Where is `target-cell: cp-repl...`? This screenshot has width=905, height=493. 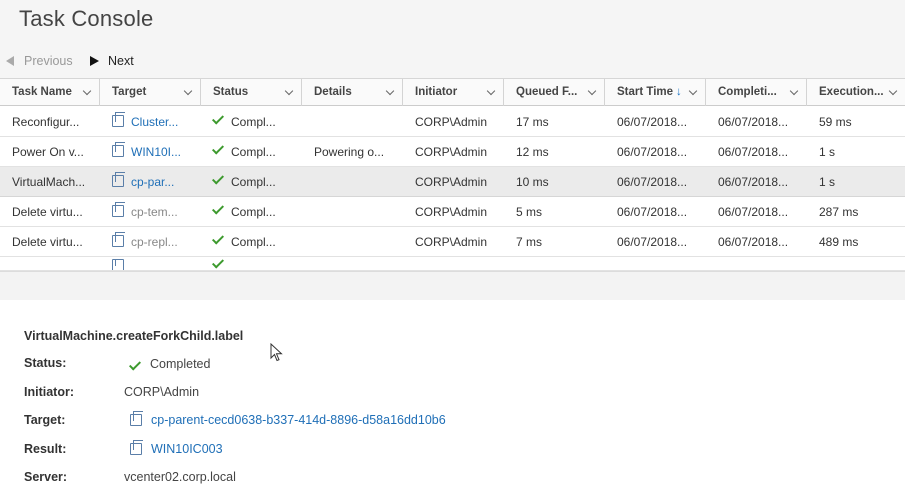 target-cell: cp-repl... is located at coordinates (150, 242).